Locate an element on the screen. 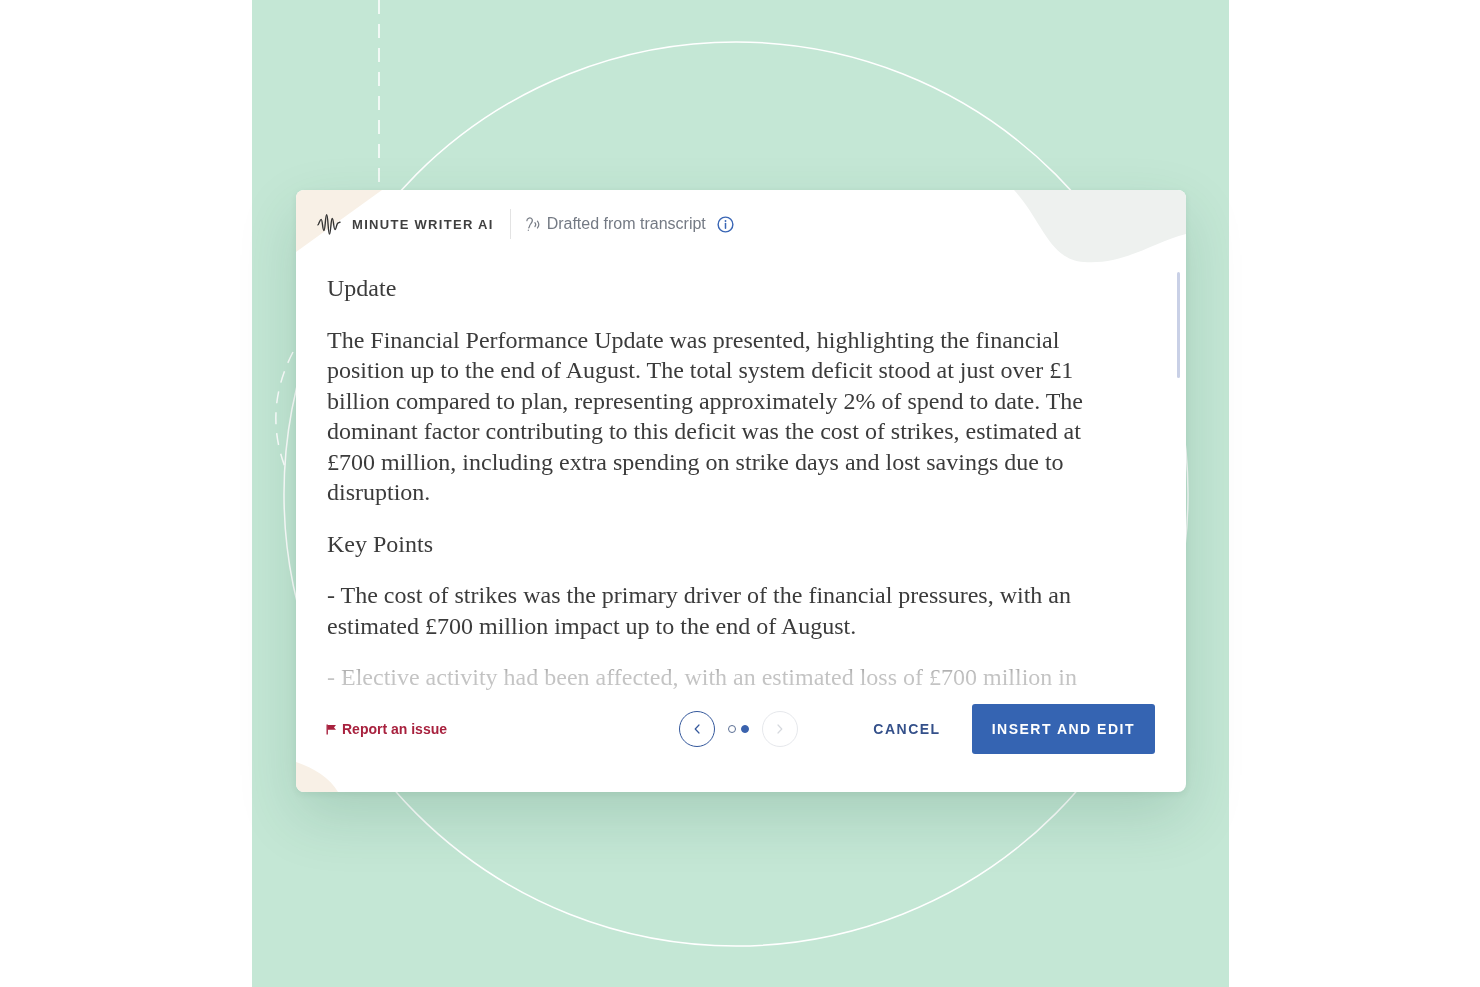 The height and width of the screenshot is (987, 1480). corner-shape is located at coordinates (317, 777).